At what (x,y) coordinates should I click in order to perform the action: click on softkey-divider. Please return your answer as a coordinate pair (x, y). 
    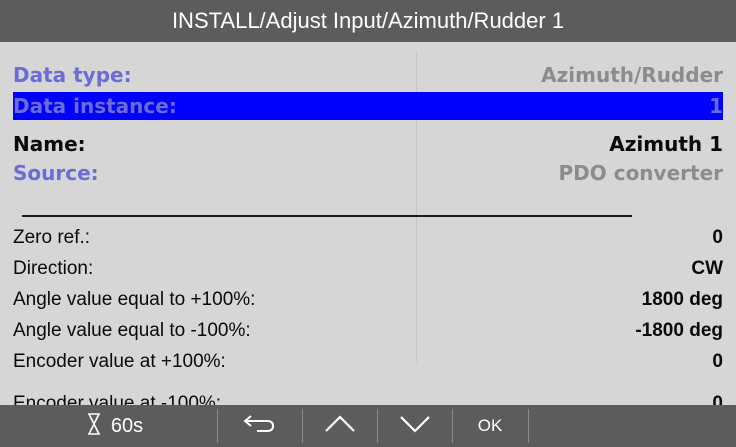
    Looking at the image, I should click on (528, 426).